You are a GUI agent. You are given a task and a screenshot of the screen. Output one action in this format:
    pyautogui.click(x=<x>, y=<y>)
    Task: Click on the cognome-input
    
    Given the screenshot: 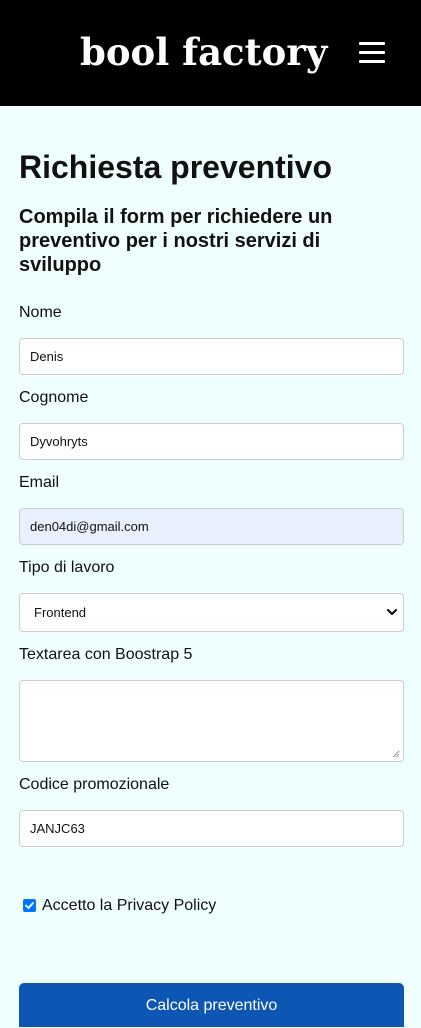 What is the action you would take?
    pyautogui.click(x=211, y=441)
    